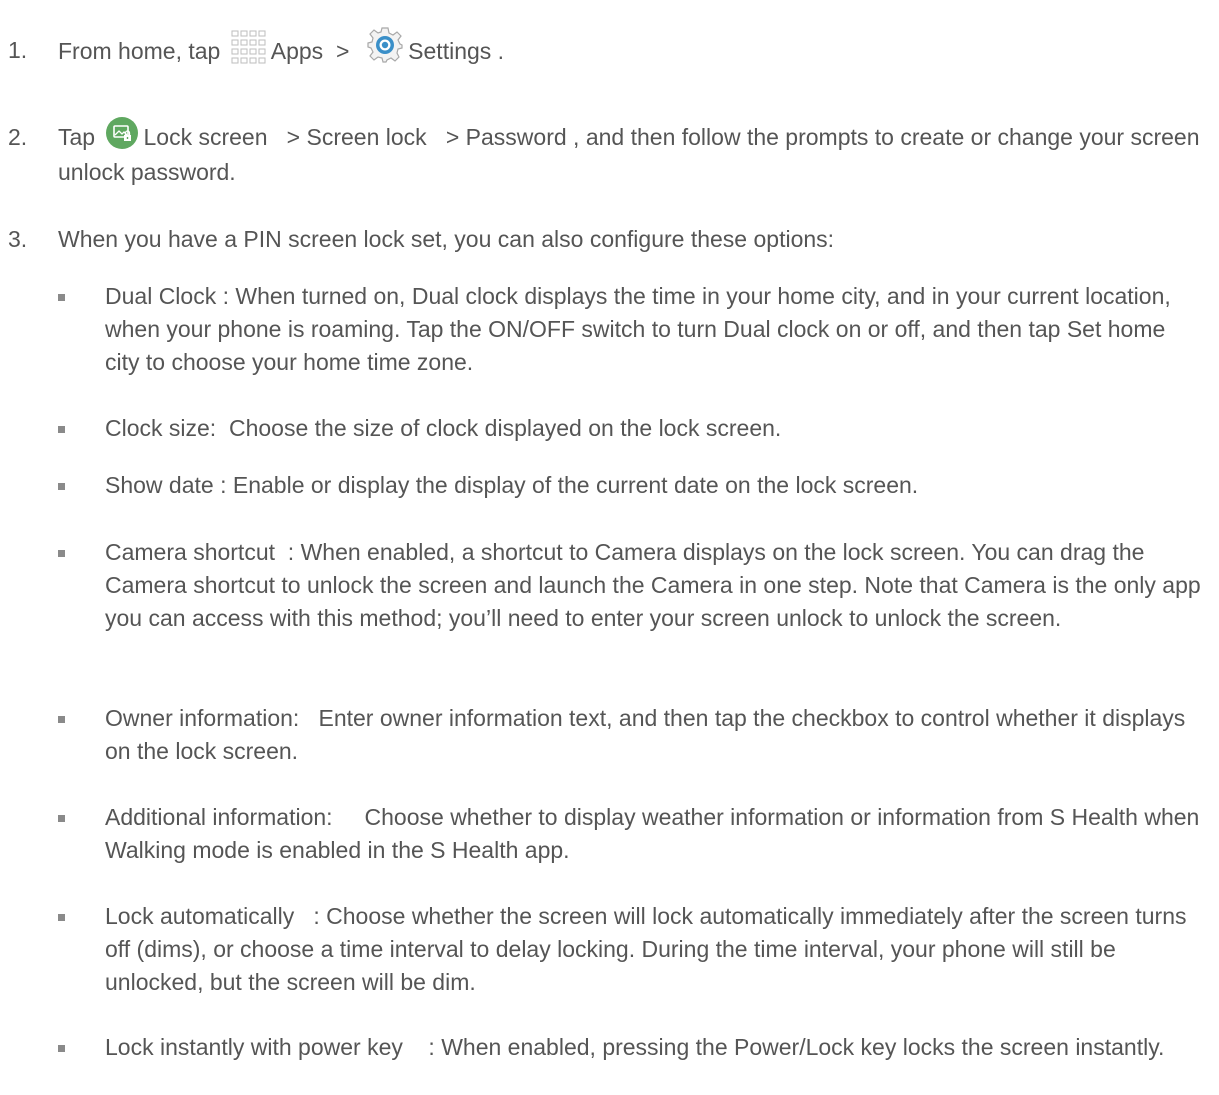 This screenshot has height=1095, width=1219. Describe the element at coordinates (498, 51) in the screenshot. I see `step-text-end: .` at that location.